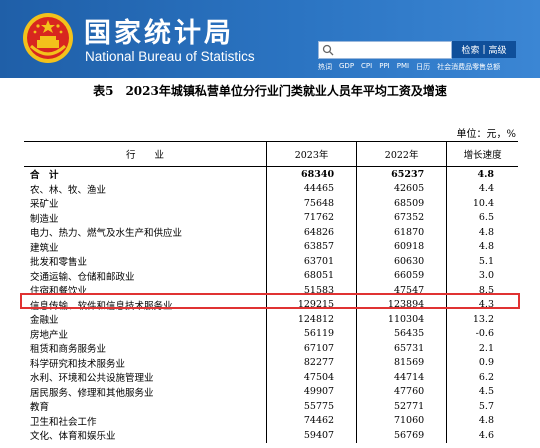 This screenshot has width=540, height=448. What do you see at coordinates (312, 217) in the screenshot?
I see `wage-2023-cell: 71762` at bounding box center [312, 217].